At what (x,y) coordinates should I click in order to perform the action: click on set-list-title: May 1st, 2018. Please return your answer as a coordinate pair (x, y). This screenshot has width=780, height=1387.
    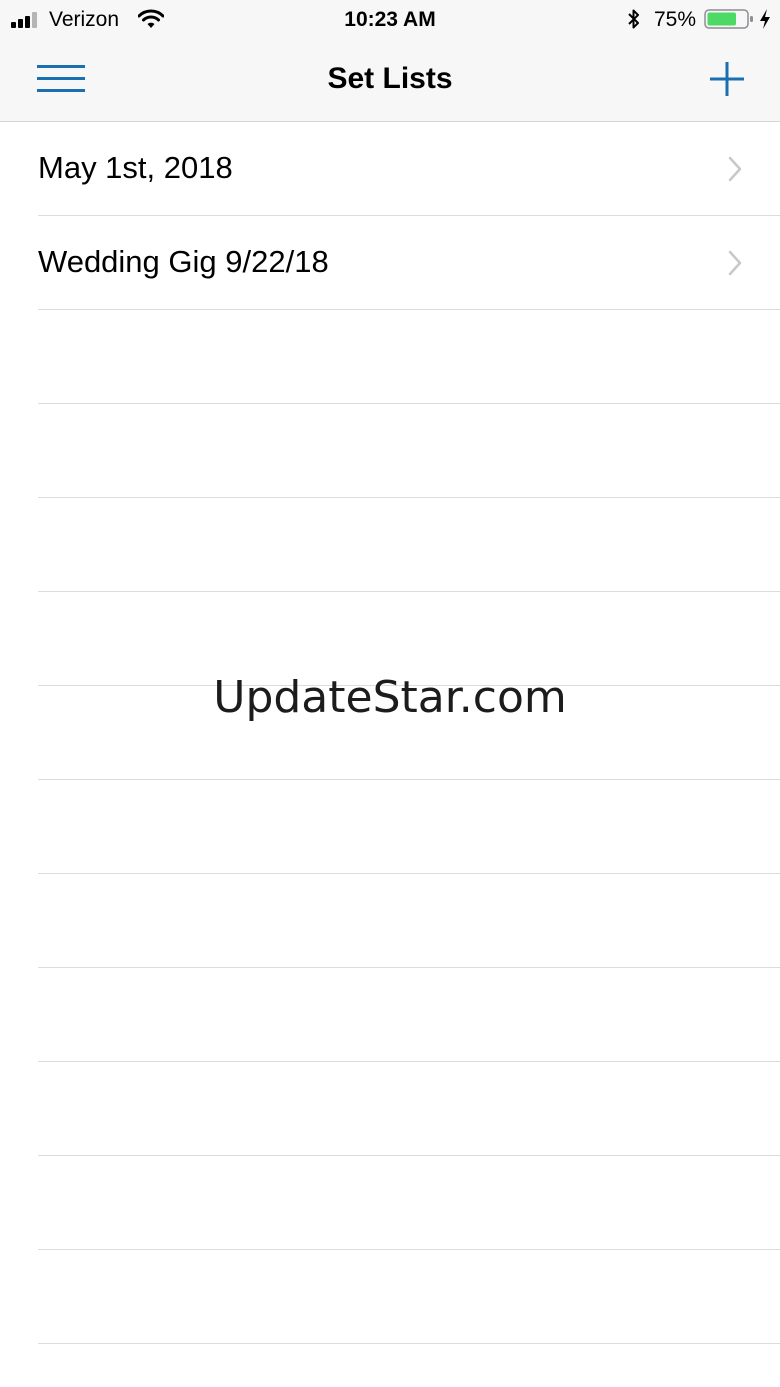
    Looking at the image, I should click on (135, 167).